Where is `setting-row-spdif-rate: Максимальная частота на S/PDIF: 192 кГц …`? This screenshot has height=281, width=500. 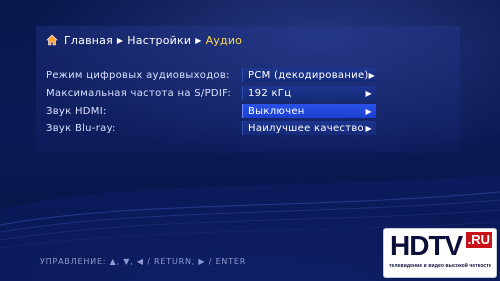 setting-row-spdif-rate: Максимальная частота на S/PDIF: 192 кГц … is located at coordinates (211, 93).